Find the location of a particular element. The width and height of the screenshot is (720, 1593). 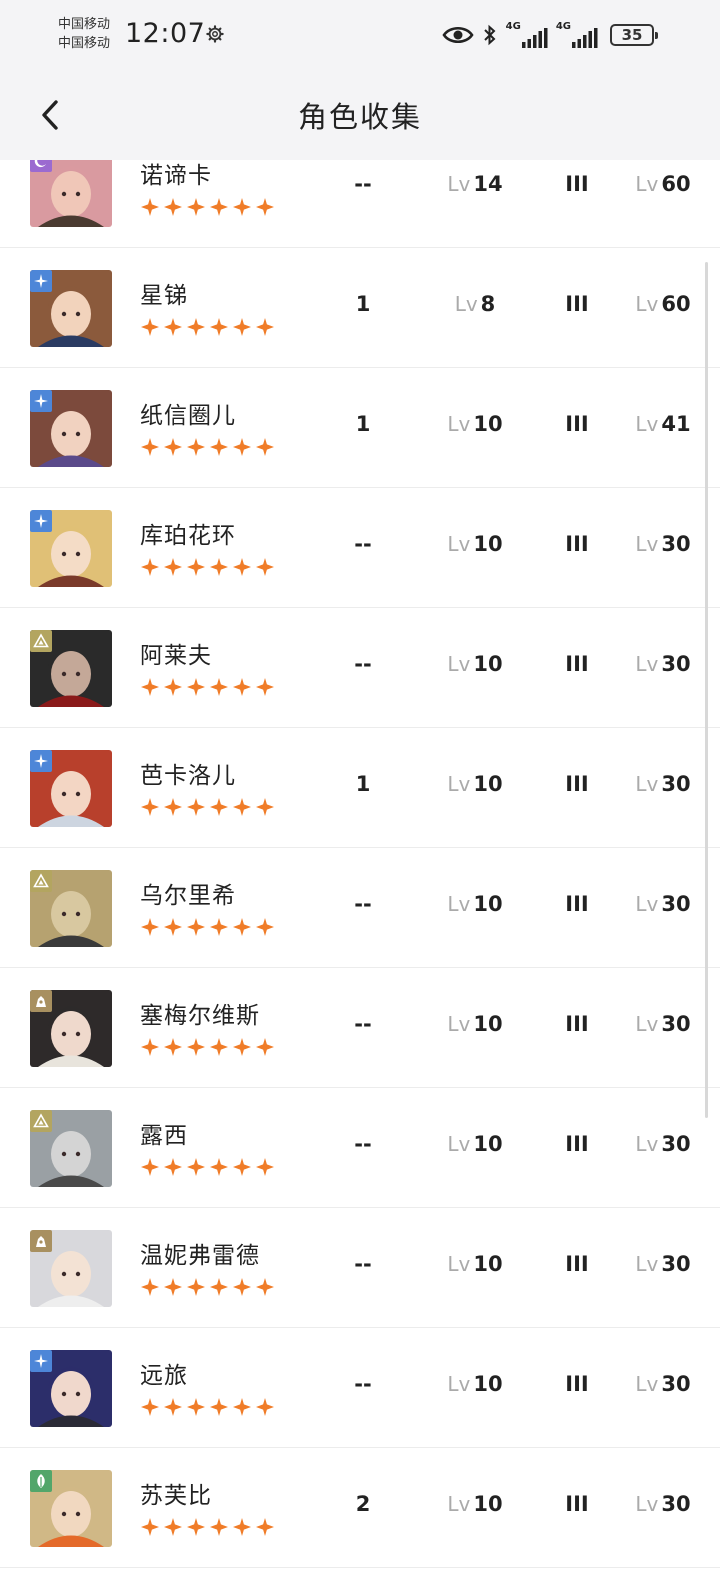

character-row: 塞梅尔维斯 -- Lv 10 III Lv 30 is located at coordinates (360, 1028).